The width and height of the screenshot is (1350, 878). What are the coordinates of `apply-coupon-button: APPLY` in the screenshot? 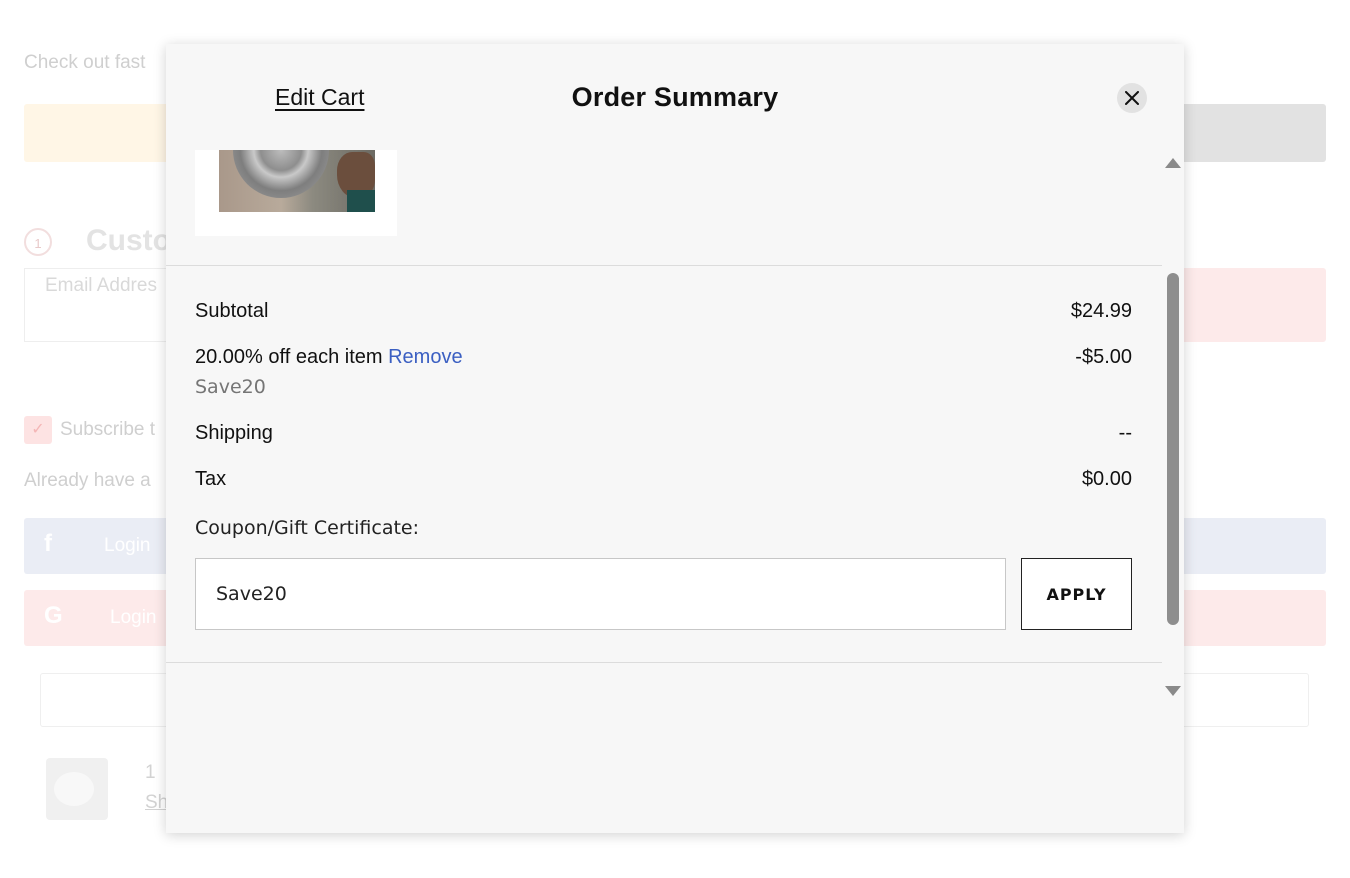 It's located at (1076, 594).